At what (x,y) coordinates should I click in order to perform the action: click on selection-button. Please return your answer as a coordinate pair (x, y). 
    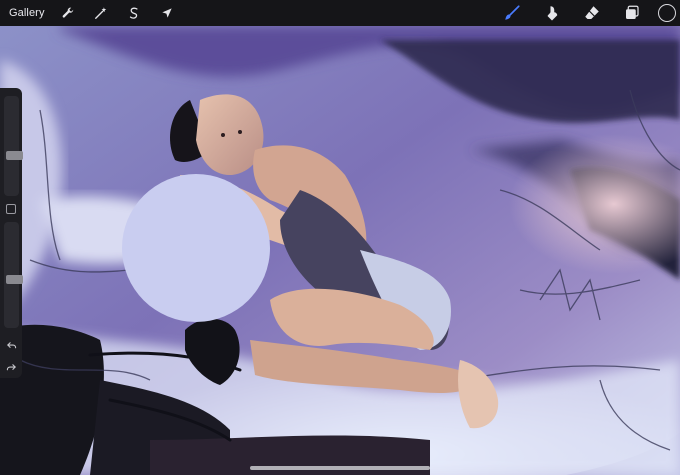
    Looking at the image, I should click on (134, 13).